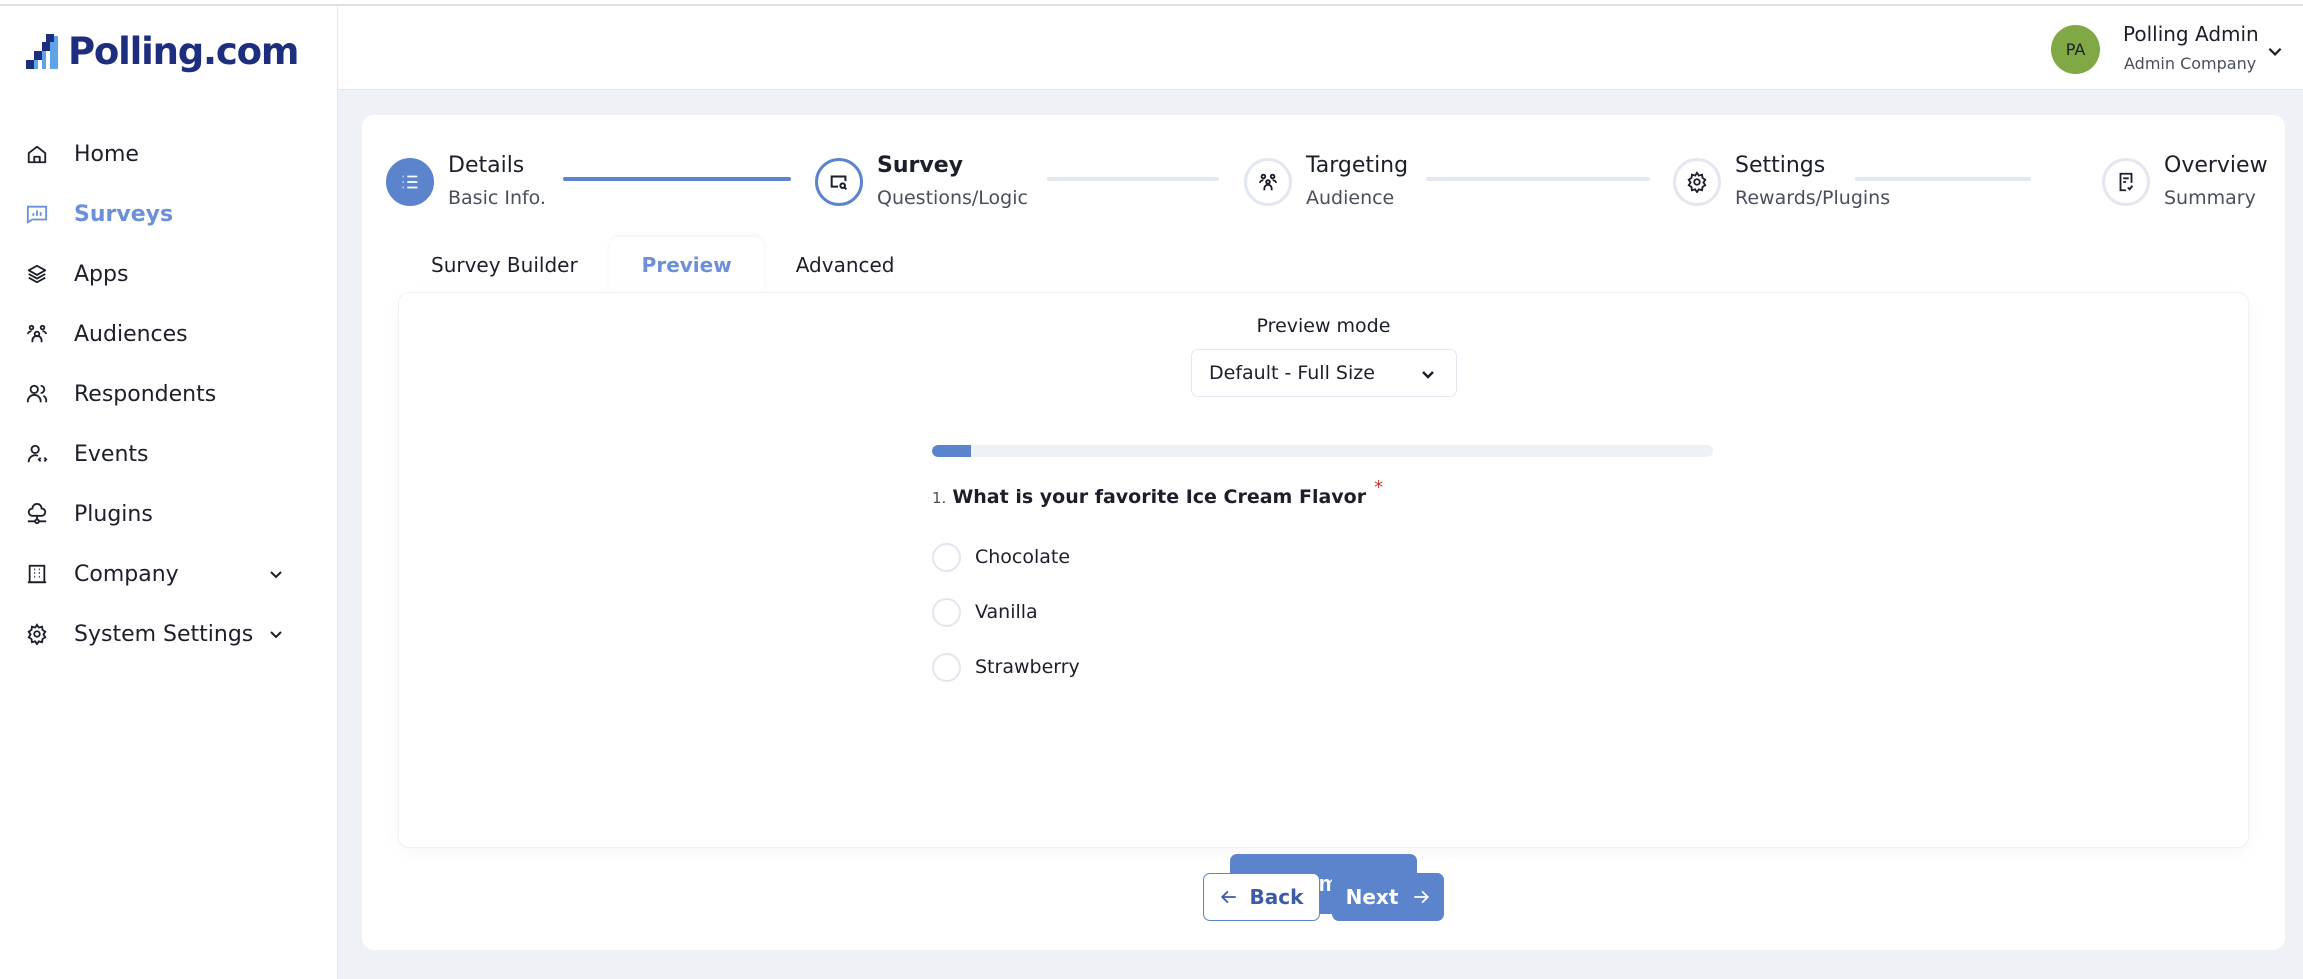 The width and height of the screenshot is (2303, 979). Describe the element at coordinates (497, 198) in the screenshot. I see `step-subtitle: Basic Info.` at that location.